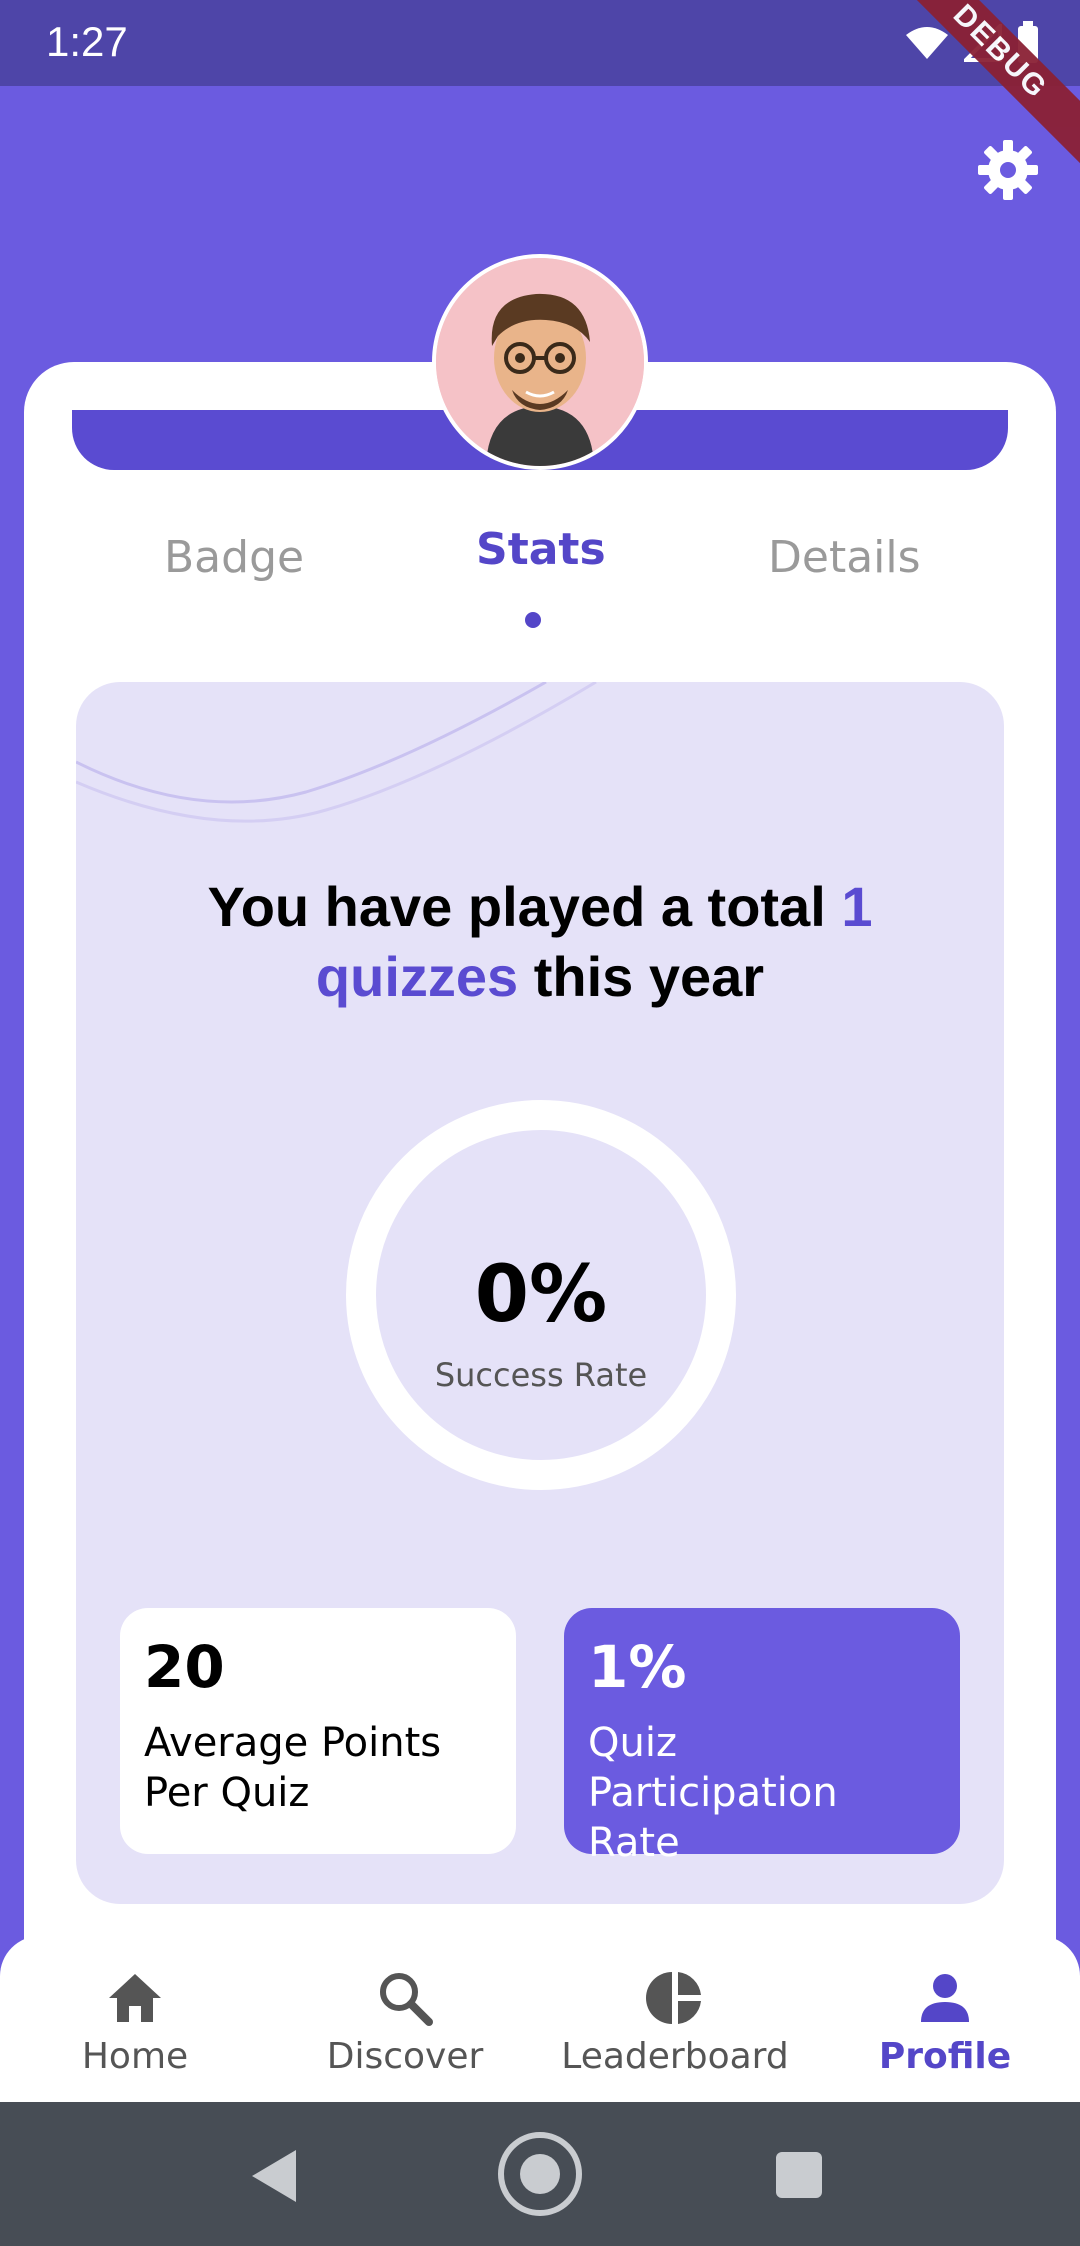 Image resolution: width=1080 pixels, height=2246 pixels. I want to click on tab-badge: Badge, so click(234, 557).